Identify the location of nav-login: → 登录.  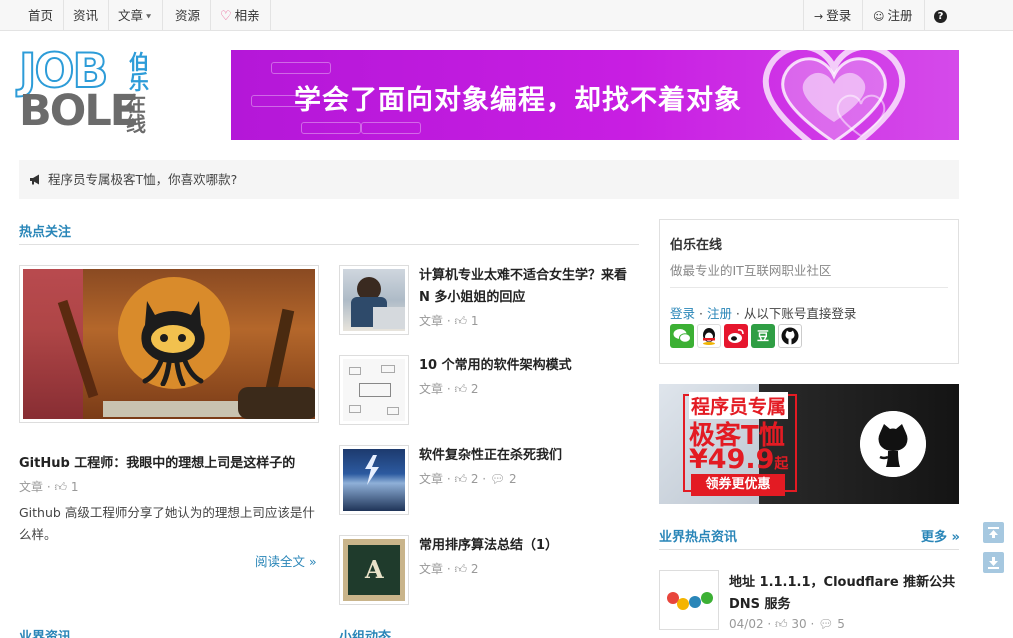
(832, 15).